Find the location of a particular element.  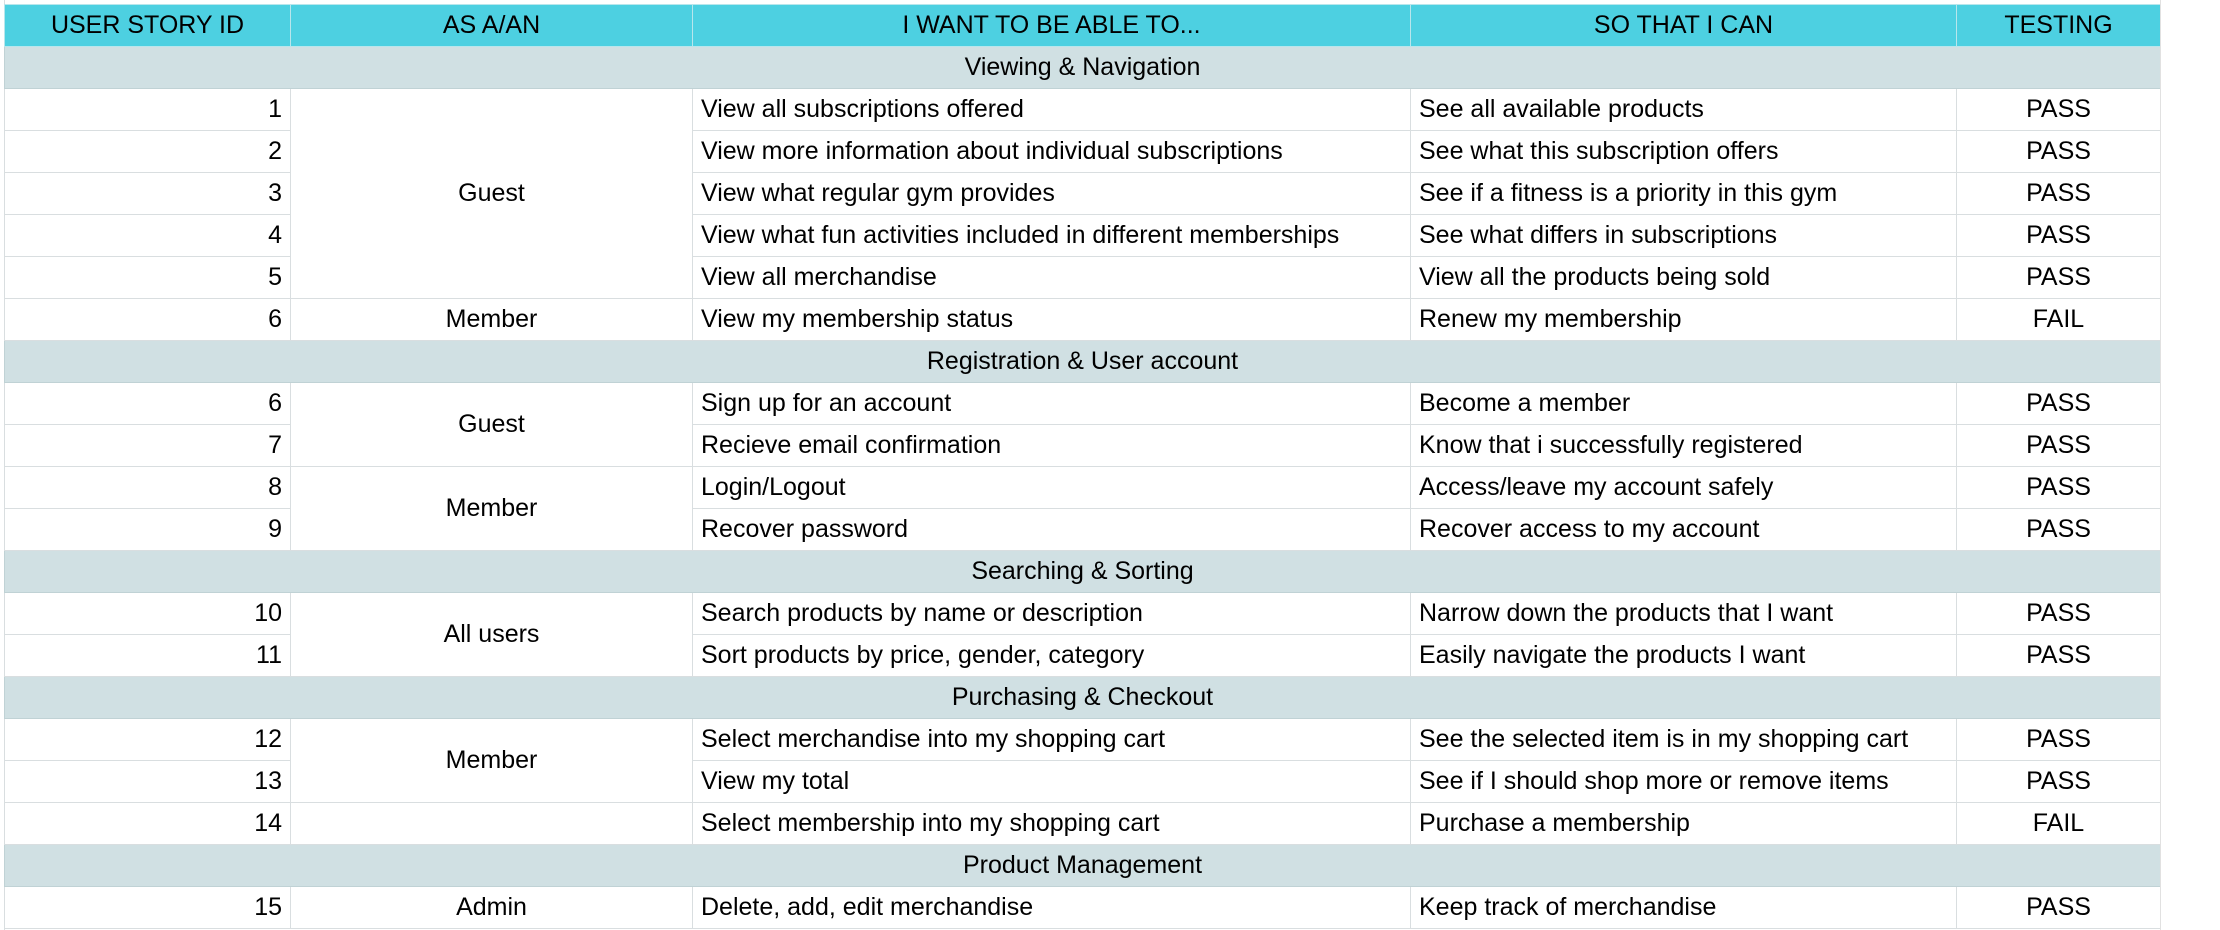

cell-want: View my membership status is located at coordinates (1051, 319).